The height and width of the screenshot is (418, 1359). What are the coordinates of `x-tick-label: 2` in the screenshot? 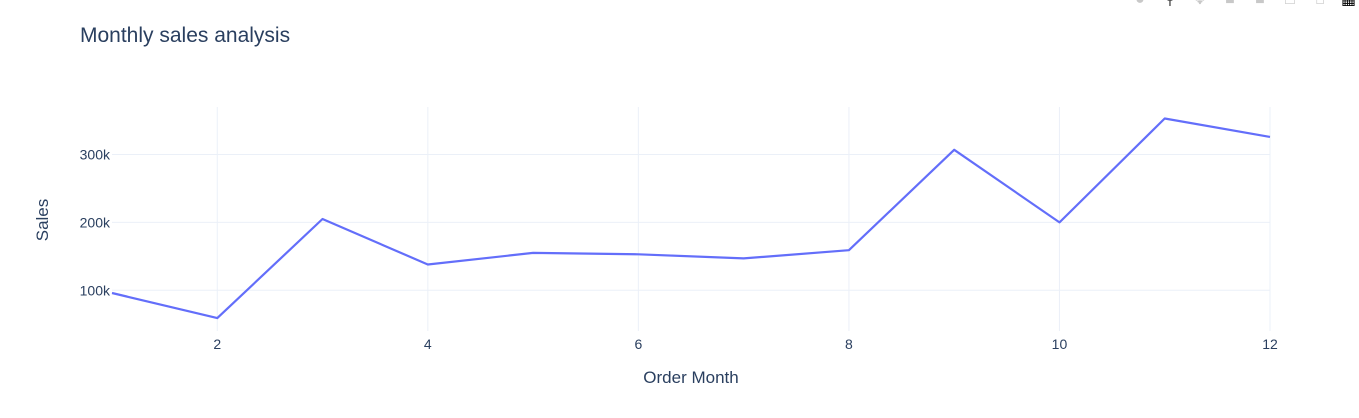 It's located at (217, 344).